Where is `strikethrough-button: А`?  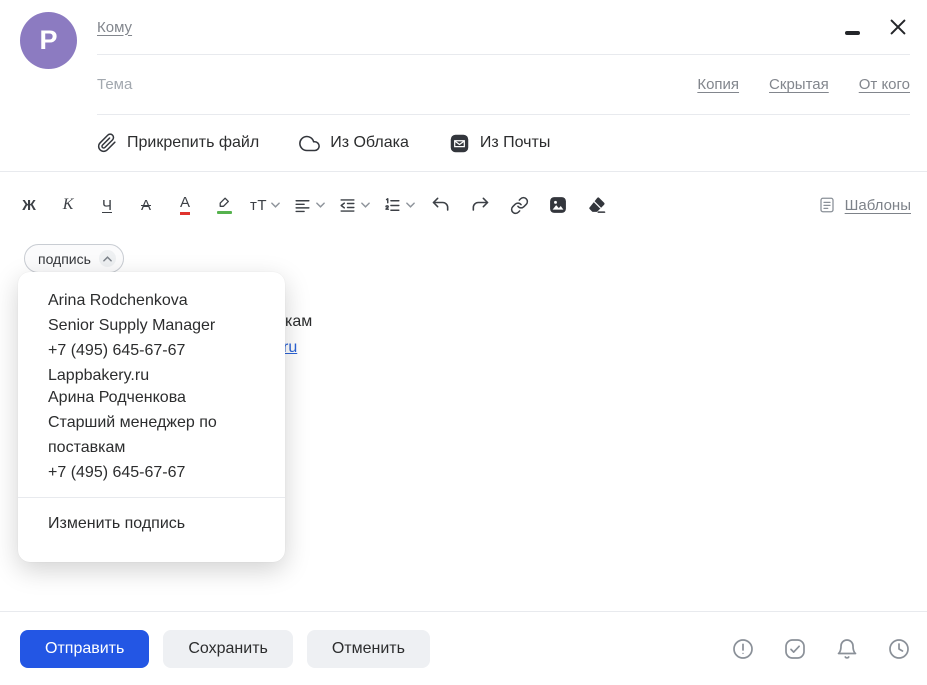 strikethrough-button: А is located at coordinates (146, 205).